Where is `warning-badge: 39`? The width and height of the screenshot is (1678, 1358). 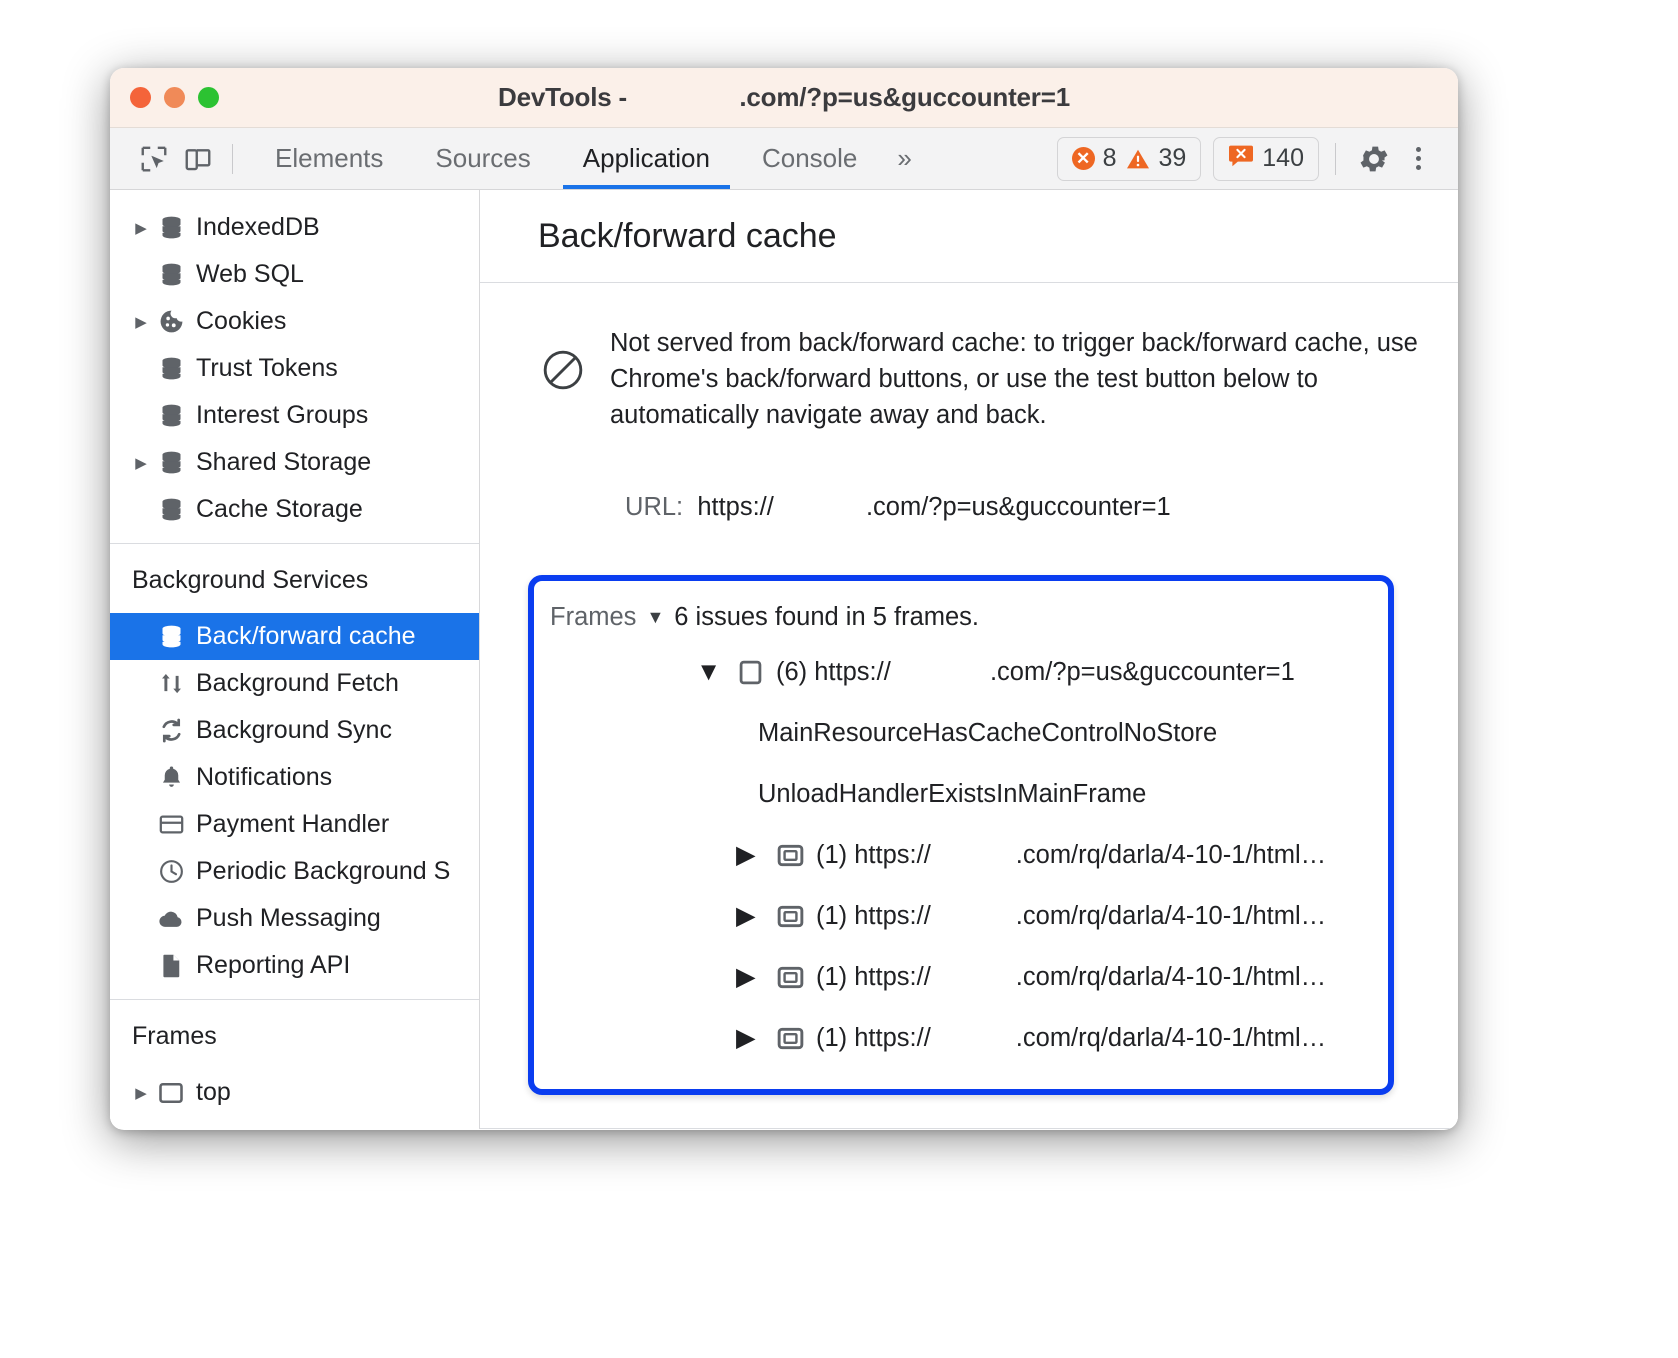 warning-badge: 39 is located at coordinates (1156, 158).